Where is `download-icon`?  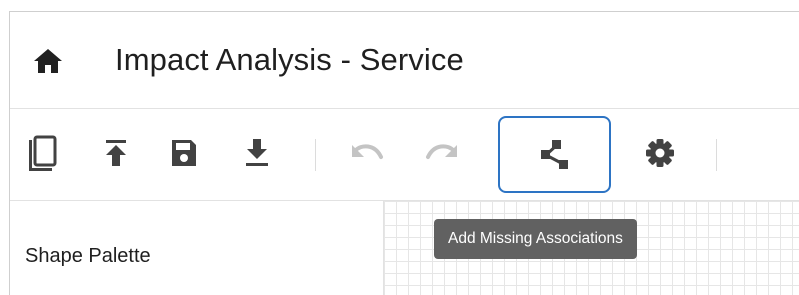 download-icon is located at coordinates (257, 152).